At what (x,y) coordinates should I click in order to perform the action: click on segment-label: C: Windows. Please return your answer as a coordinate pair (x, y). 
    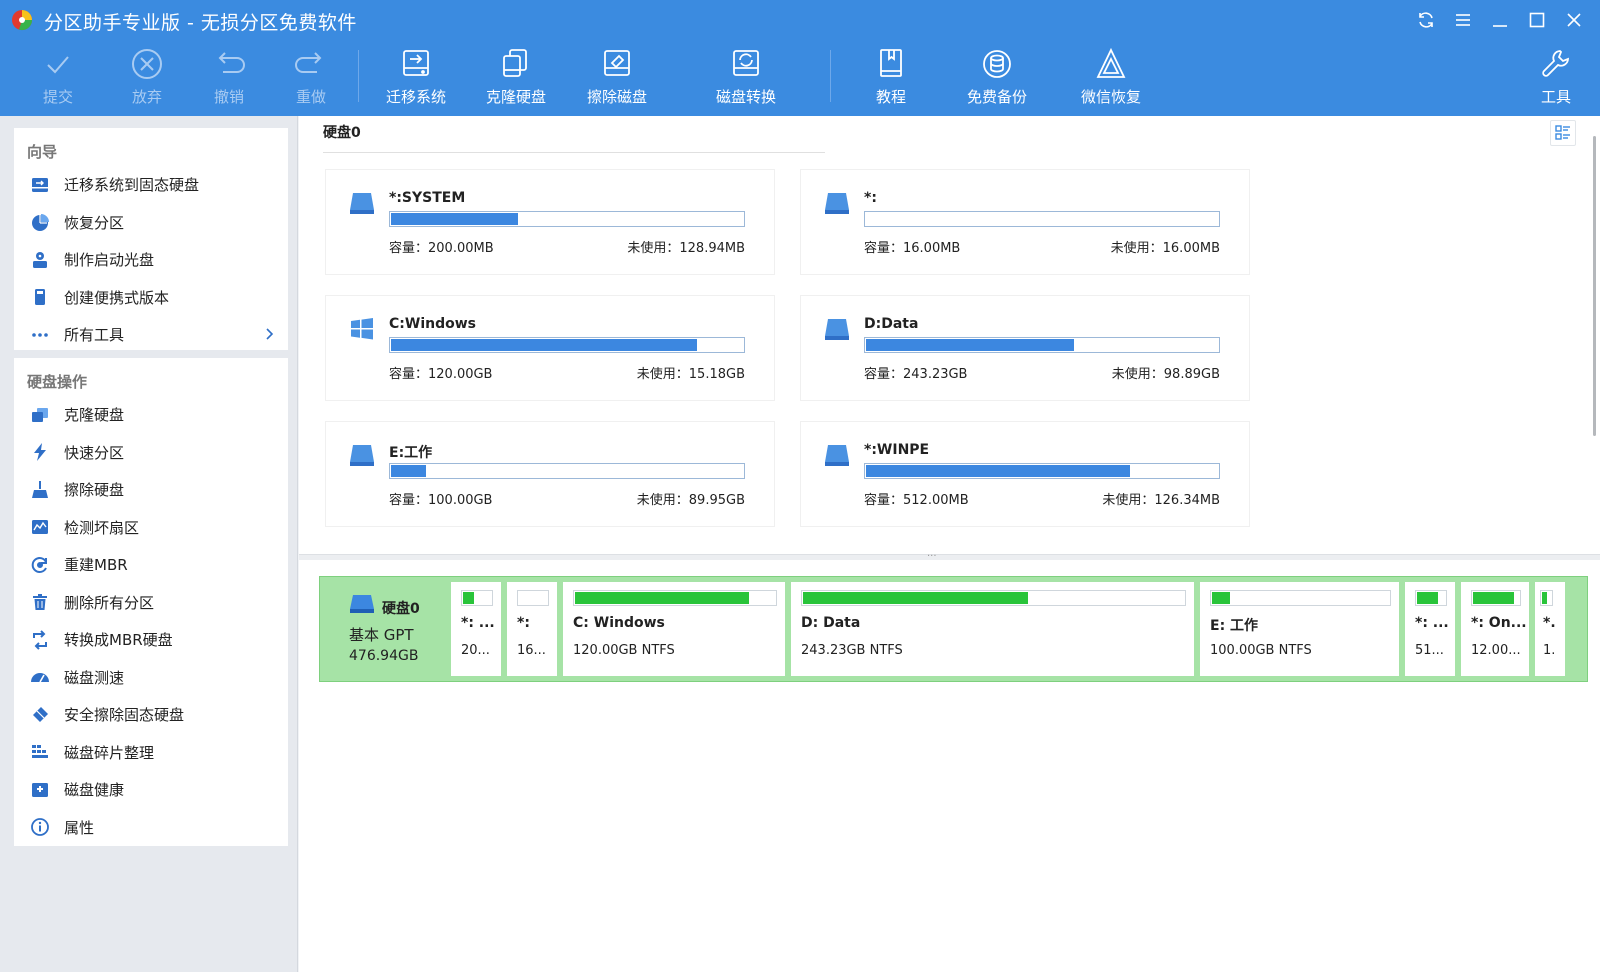
    Looking at the image, I should click on (619, 623).